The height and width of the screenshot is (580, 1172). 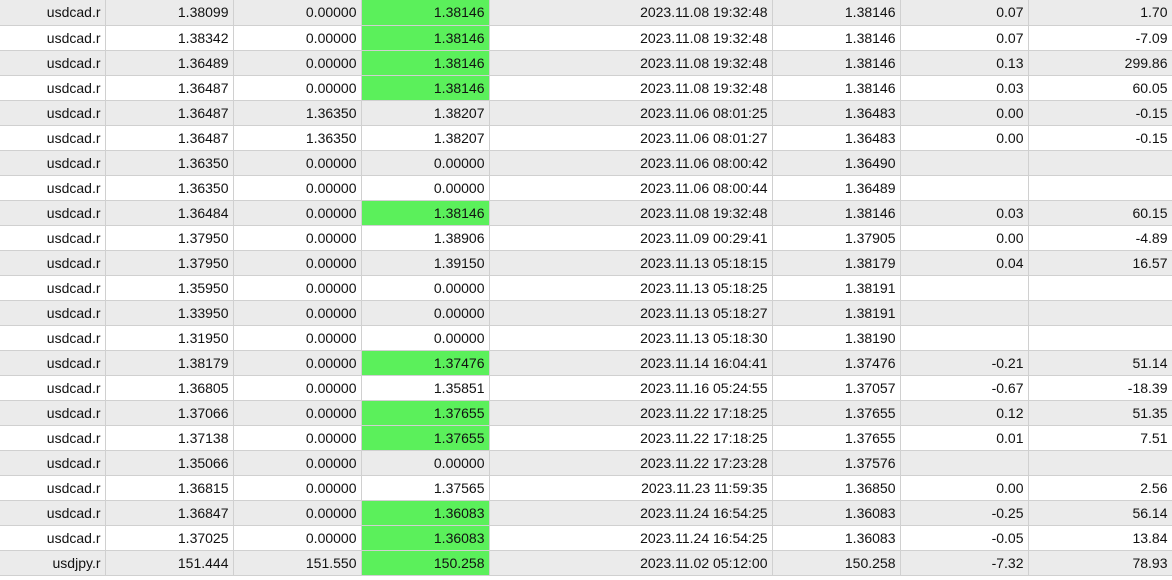 What do you see at coordinates (1100, 413) in the screenshot?
I see `profit-cell: 51.35` at bounding box center [1100, 413].